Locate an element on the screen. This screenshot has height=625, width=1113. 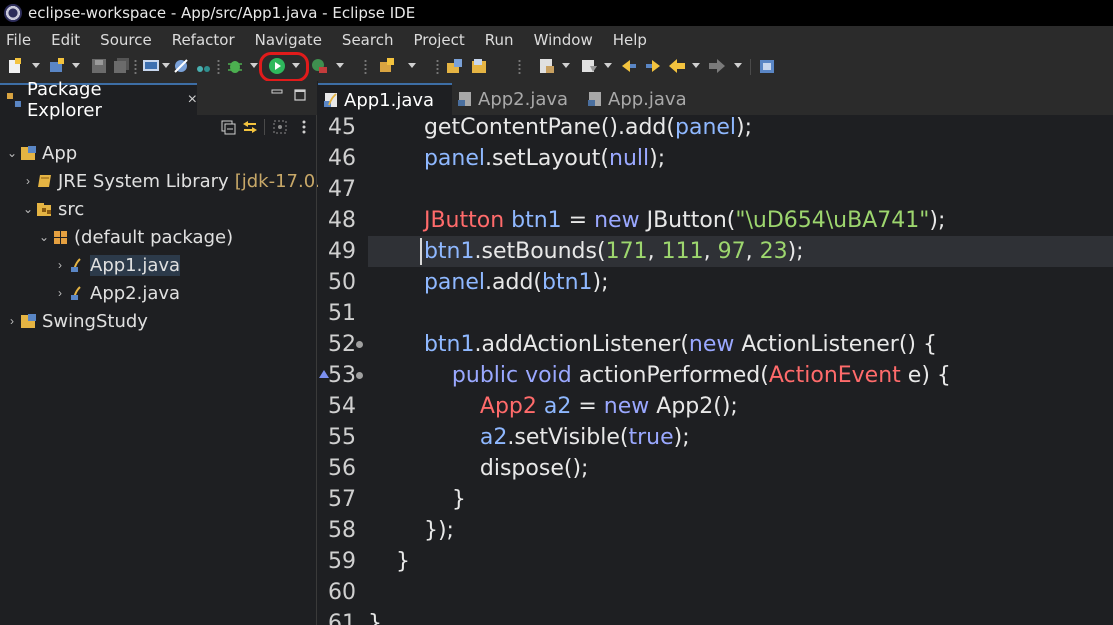
menu-run: Run is located at coordinates (502, 40).